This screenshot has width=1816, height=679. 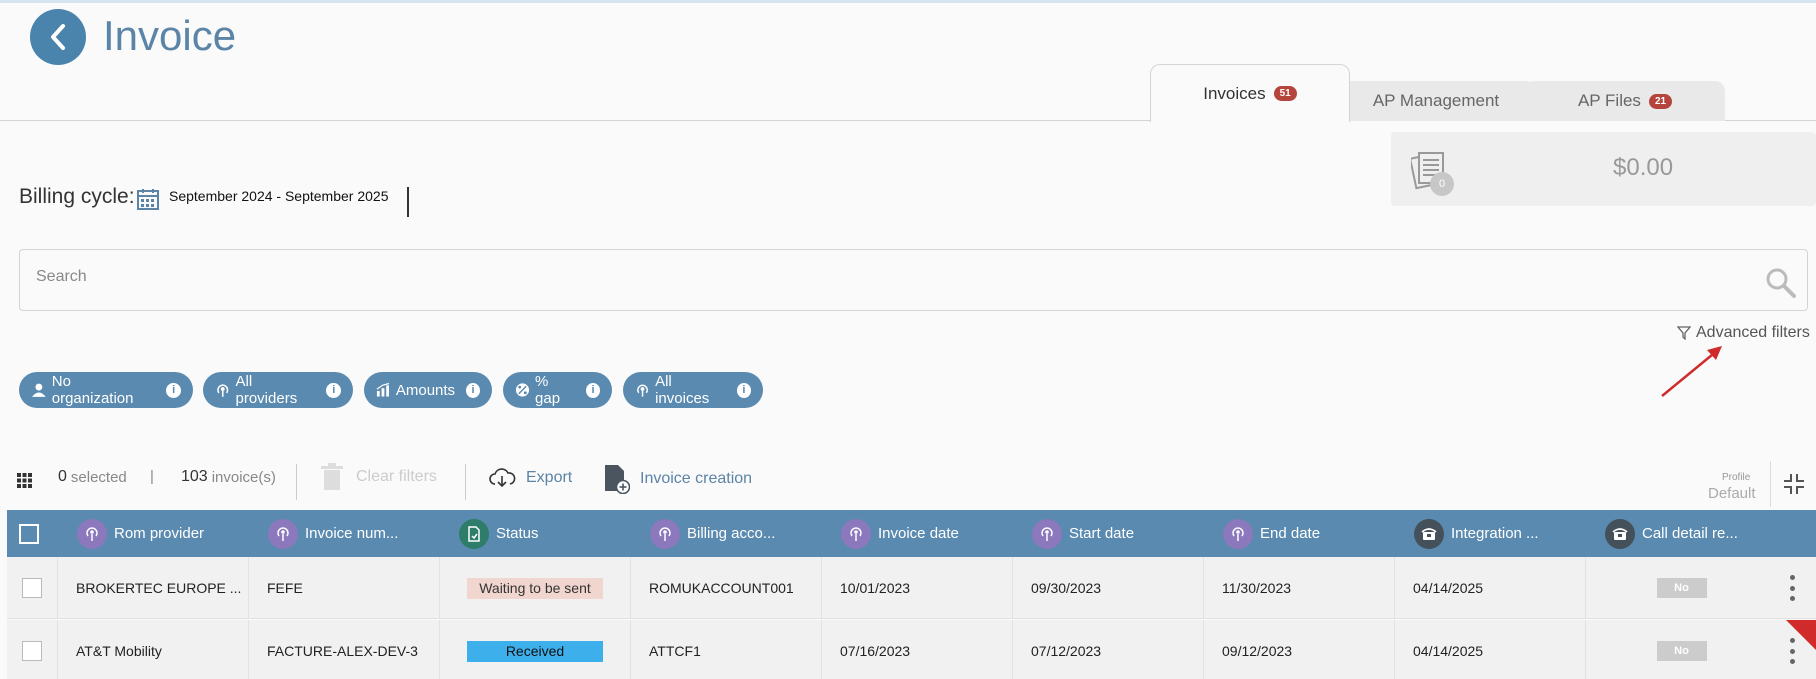 What do you see at coordinates (1684, 333) in the screenshot?
I see `filter-icon` at bounding box center [1684, 333].